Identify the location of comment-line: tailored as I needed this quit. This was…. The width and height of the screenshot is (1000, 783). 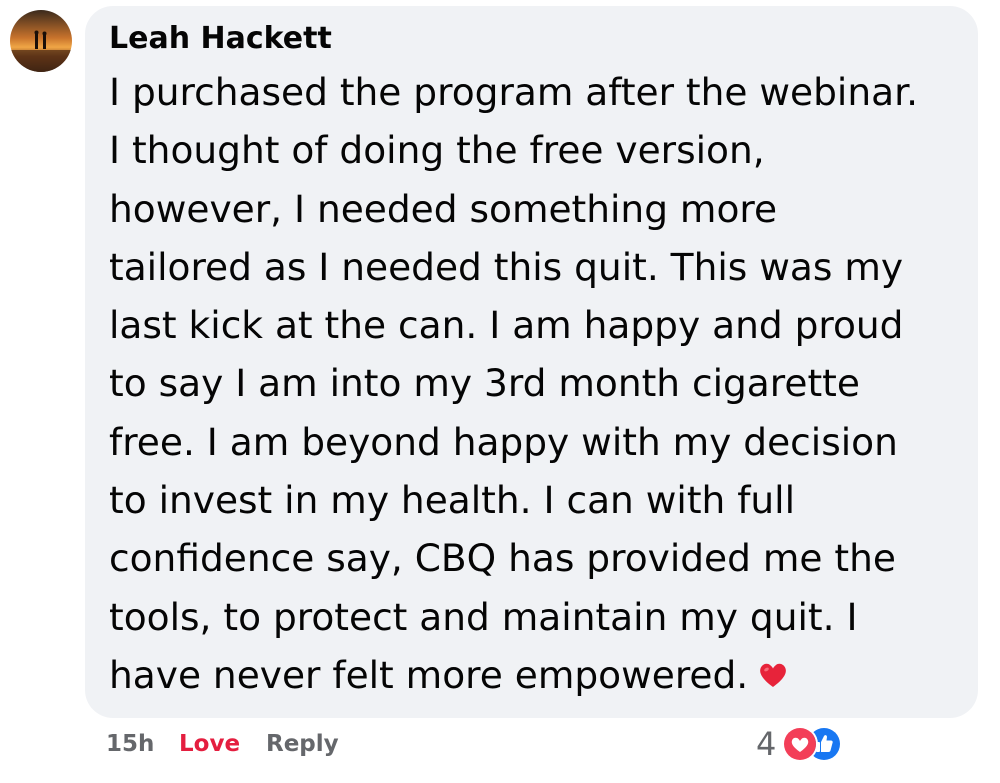
(506, 266).